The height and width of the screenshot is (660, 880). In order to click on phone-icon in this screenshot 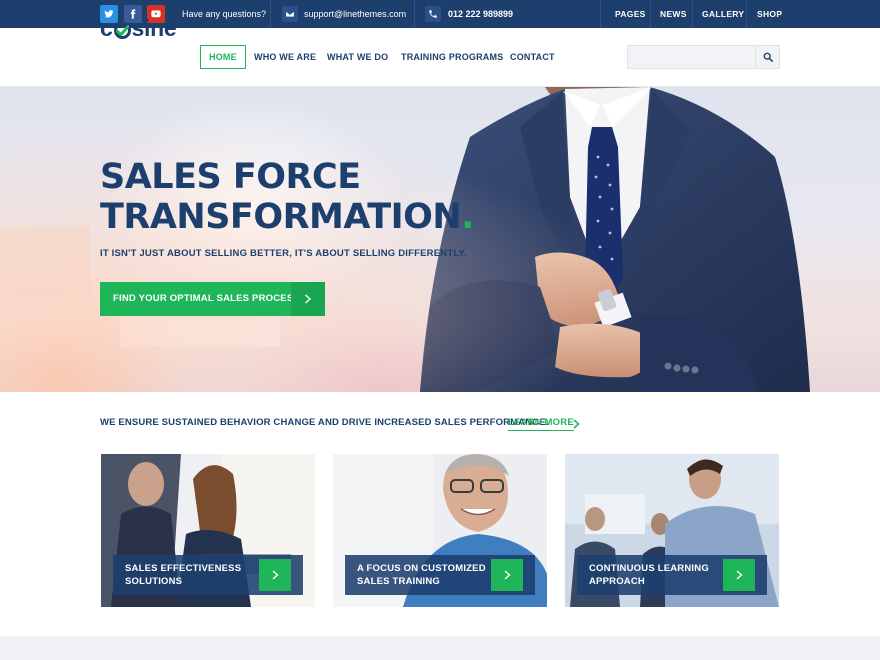, I will do `click(433, 14)`.